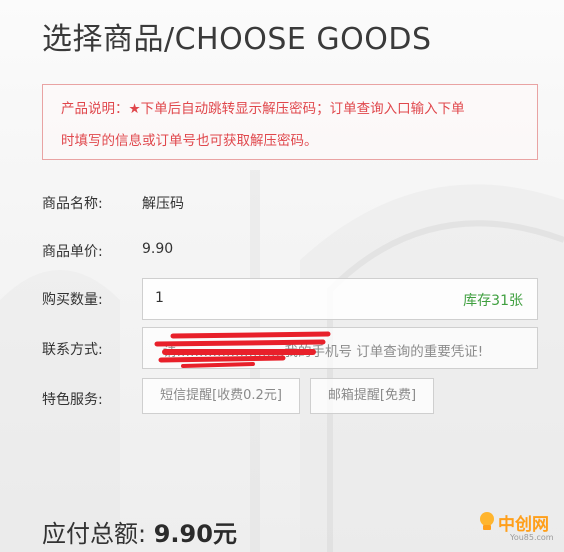 This screenshot has height=552, width=564. I want to click on email-reminder-button: 邮箱提醒[免费], so click(372, 396).